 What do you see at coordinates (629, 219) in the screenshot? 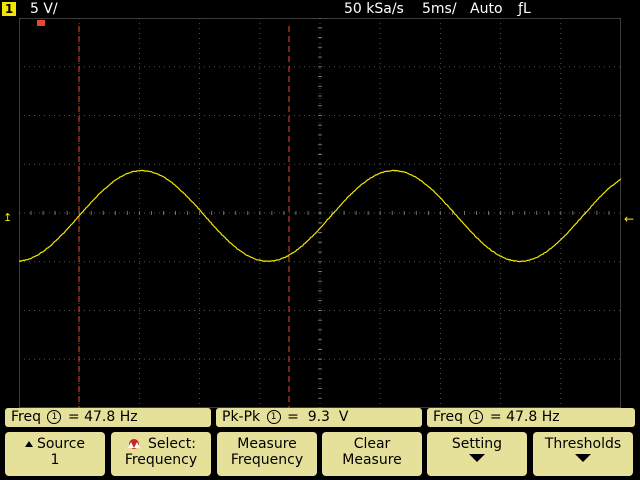
I see `trigger-level-icon: ←` at bounding box center [629, 219].